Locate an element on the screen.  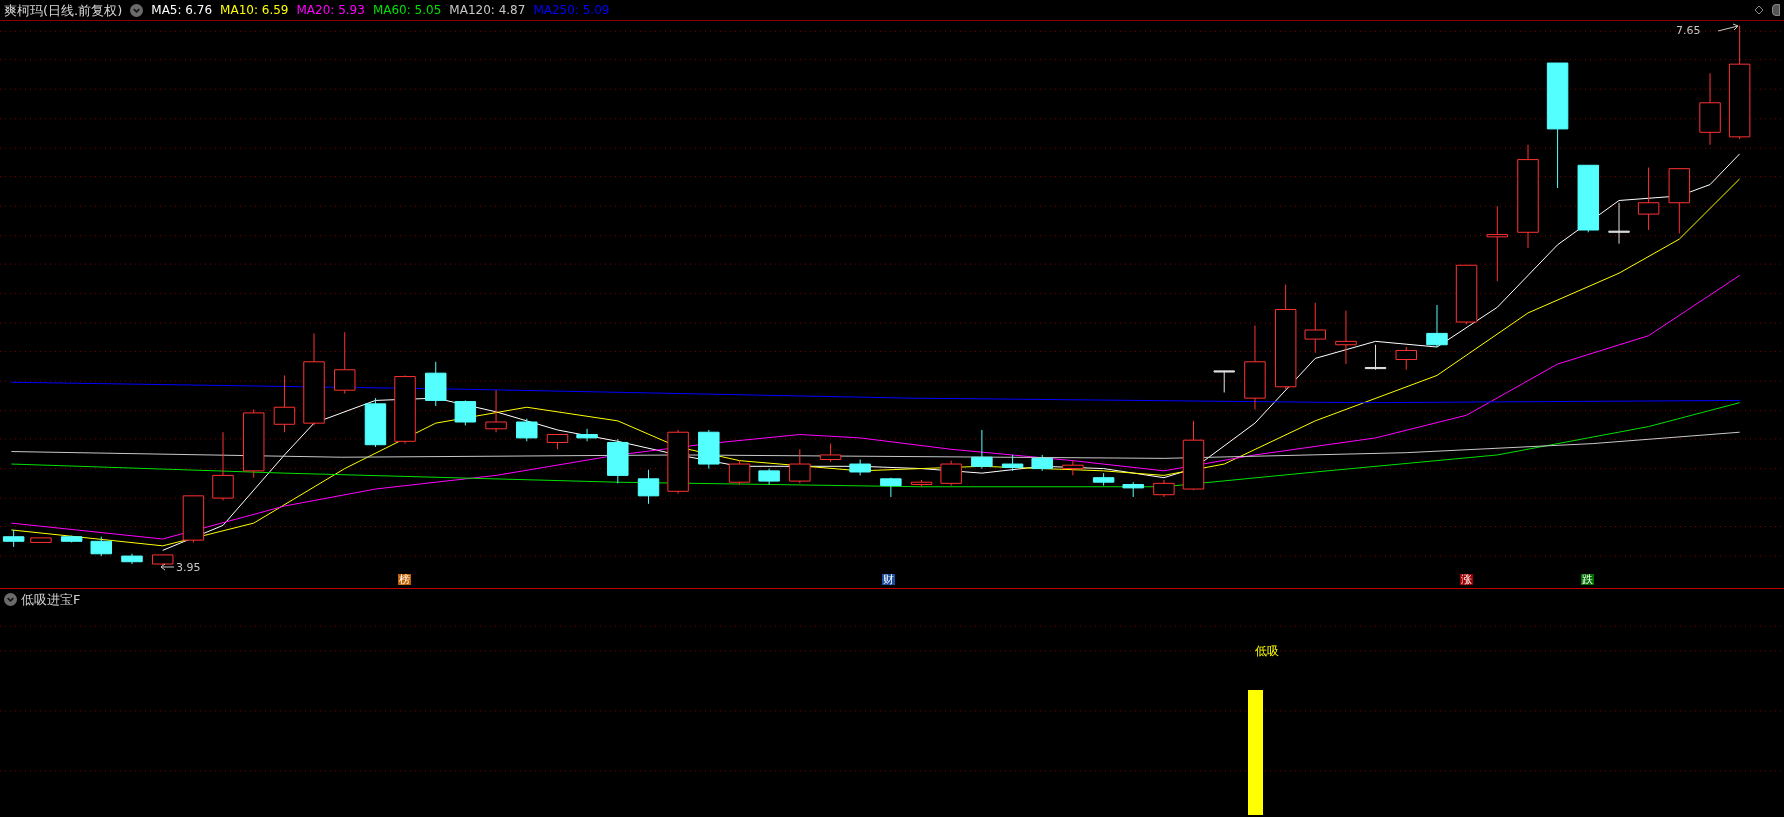
moving-average-label: MA60: 5.05 is located at coordinates (407, 10).